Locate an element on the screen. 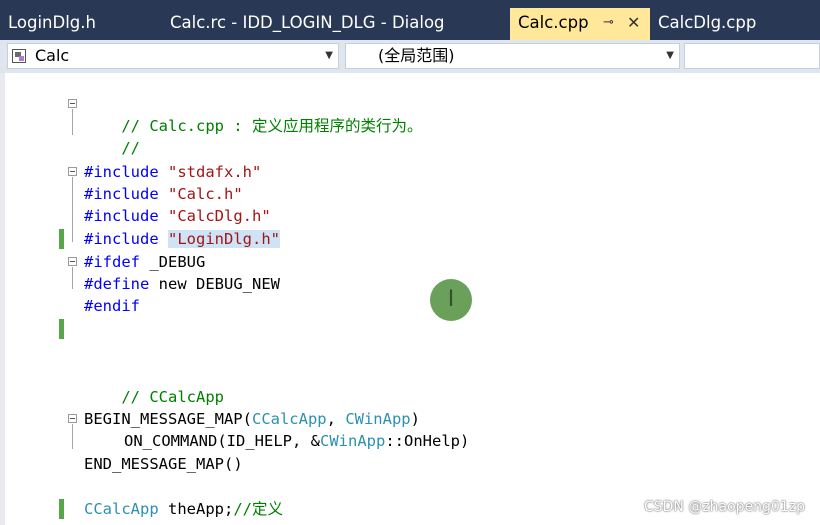  navigation-bar: Calc ▼ (全局范围) ▼ is located at coordinates (410, 56).